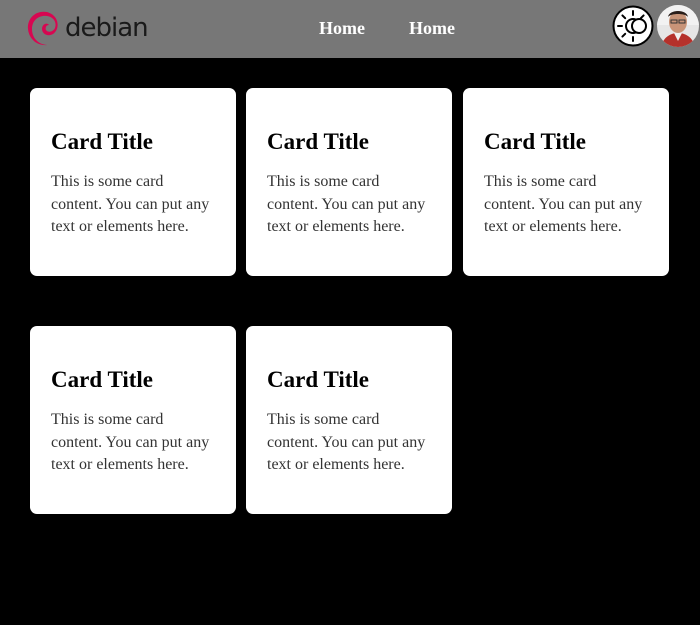 This screenshot has height=625, width=700. I want to click on top-navbar: debian Home Home, so click(350, 29).